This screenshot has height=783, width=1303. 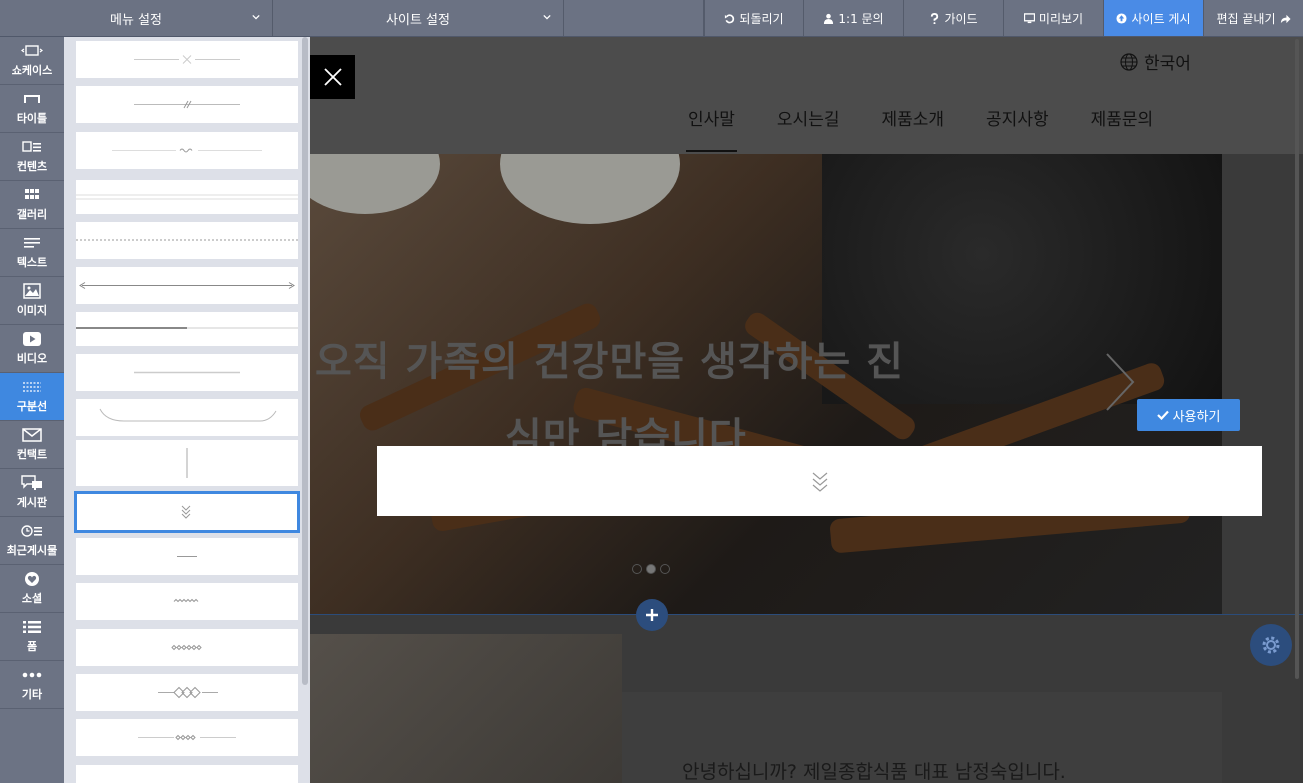 What do you see at coordinates (1297, 359) in the screenshot?
I see `page-scrollbar` at bounding box center [1297, 359].